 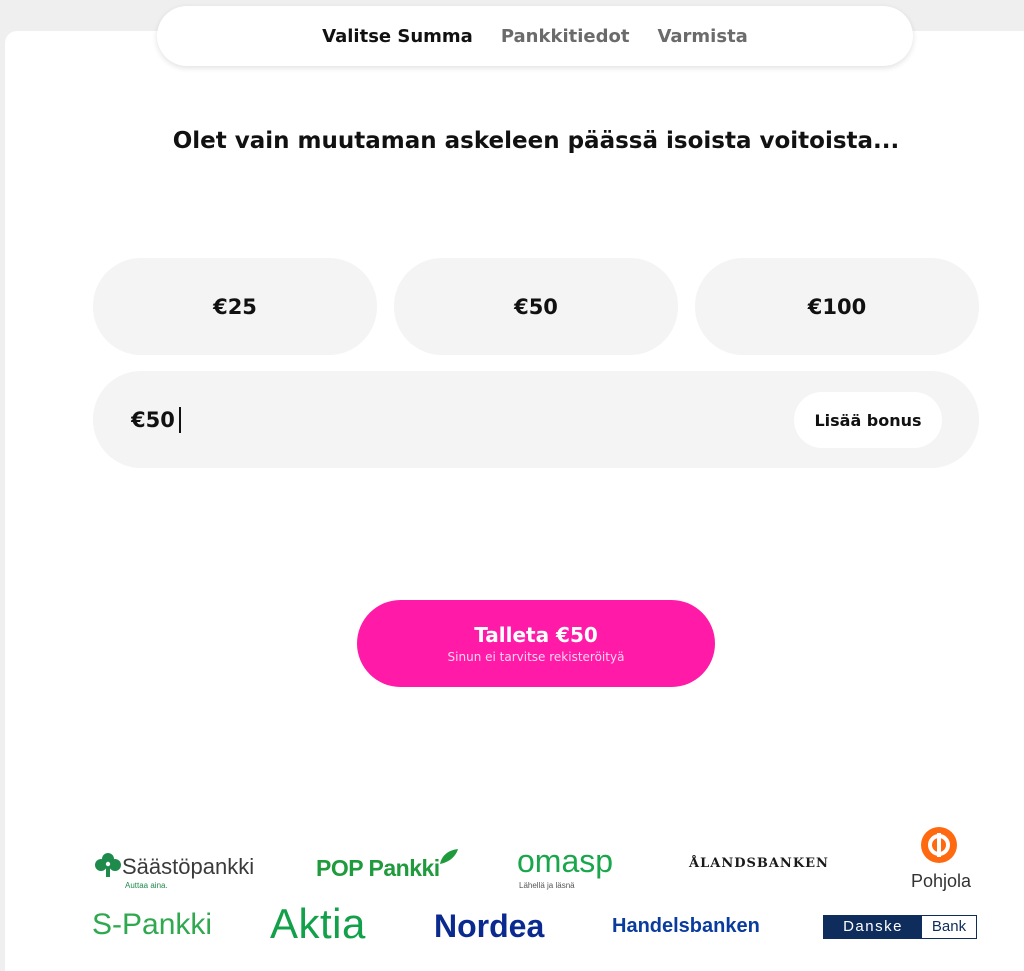 I want to click on spankki-name: S-Pankki, so click(x=152, y=924).